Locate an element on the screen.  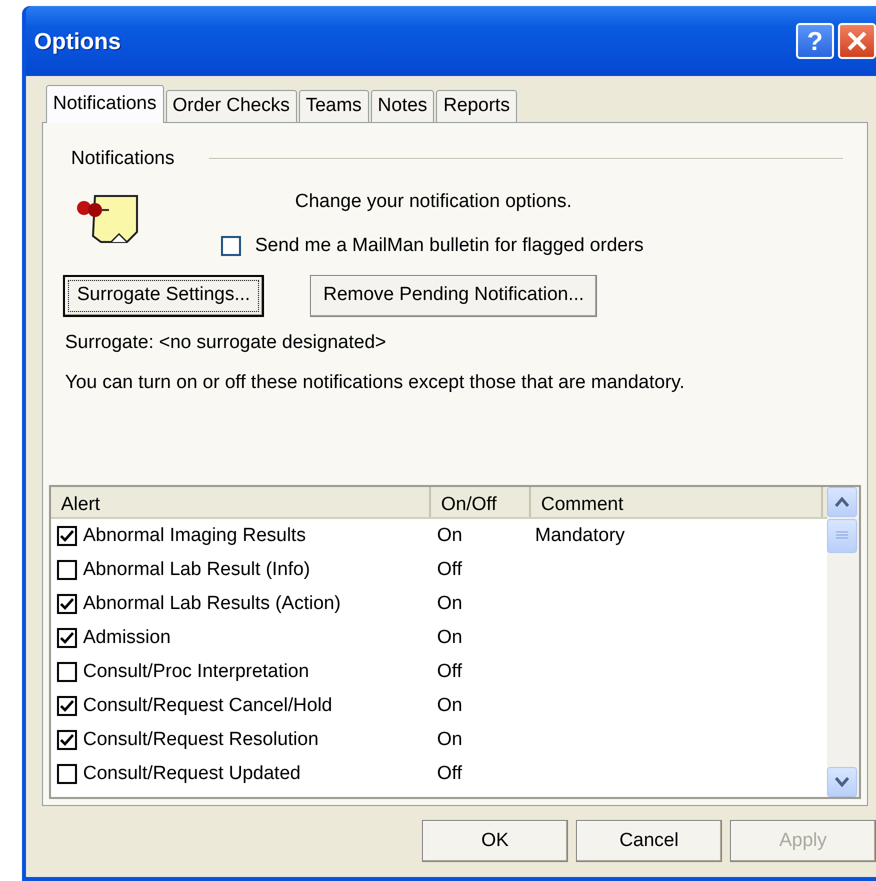
scrollbar is located at coordinates (843, 642).